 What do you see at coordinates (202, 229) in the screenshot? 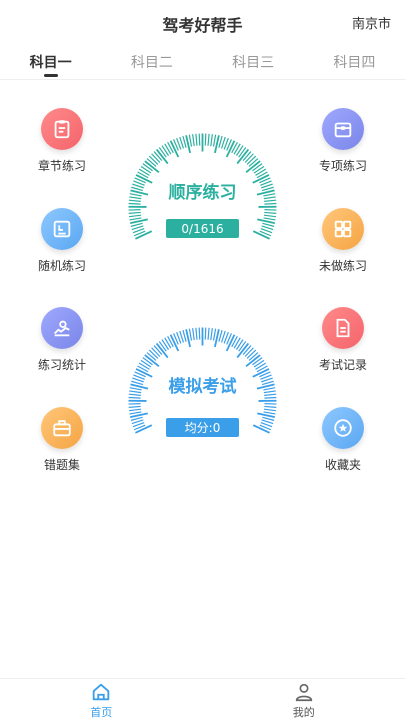
I see `sequence-progress-text: 0/1616` at bounding box center [202, 229].